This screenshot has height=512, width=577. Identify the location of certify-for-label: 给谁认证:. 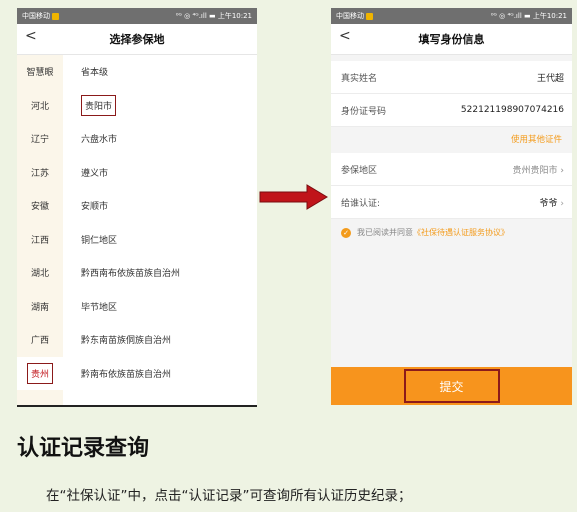
(361, 203).